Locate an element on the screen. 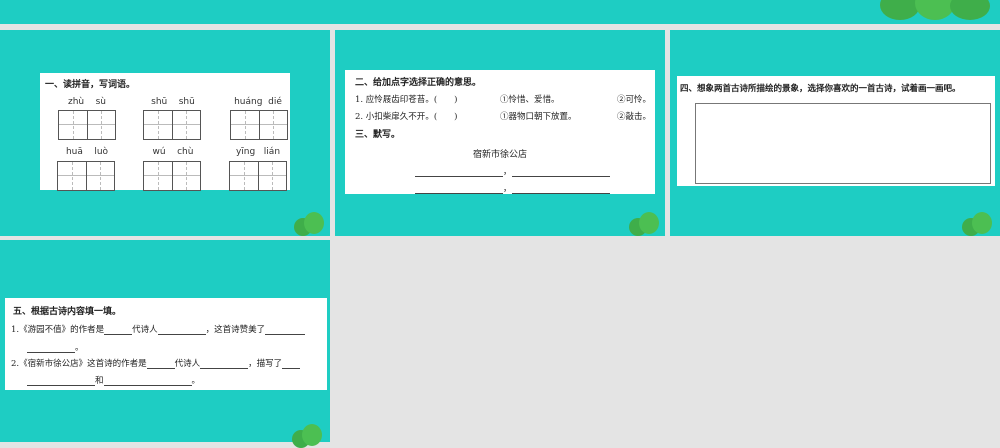  section-5-heading: 五、根据古诗内容填一填。 is located at coordinates (67, 312).